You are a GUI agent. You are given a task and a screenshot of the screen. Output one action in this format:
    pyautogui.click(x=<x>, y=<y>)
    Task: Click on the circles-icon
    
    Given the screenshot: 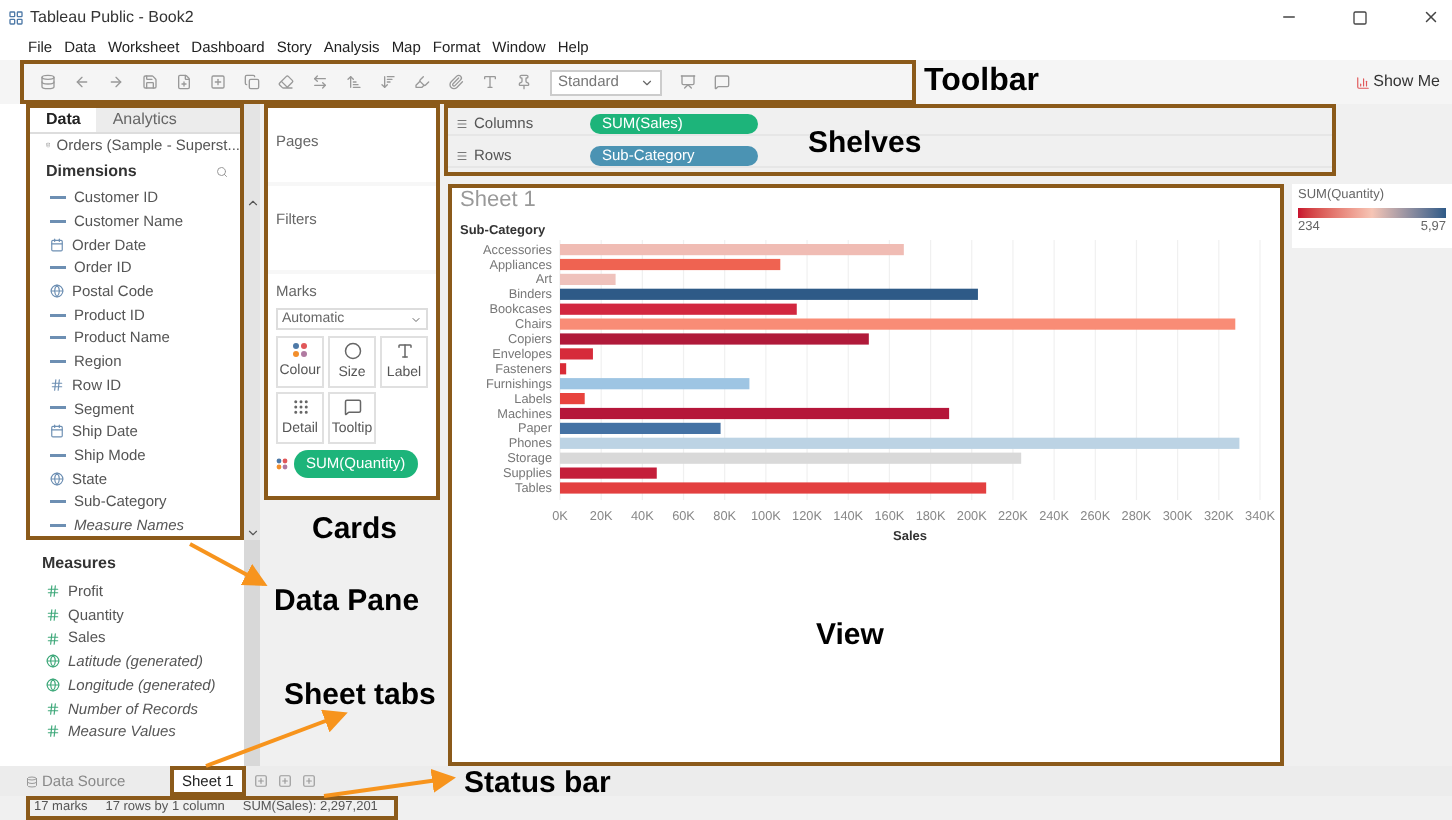 What is the action you would take?
    pyautogui.click(x=352, y=350)
    